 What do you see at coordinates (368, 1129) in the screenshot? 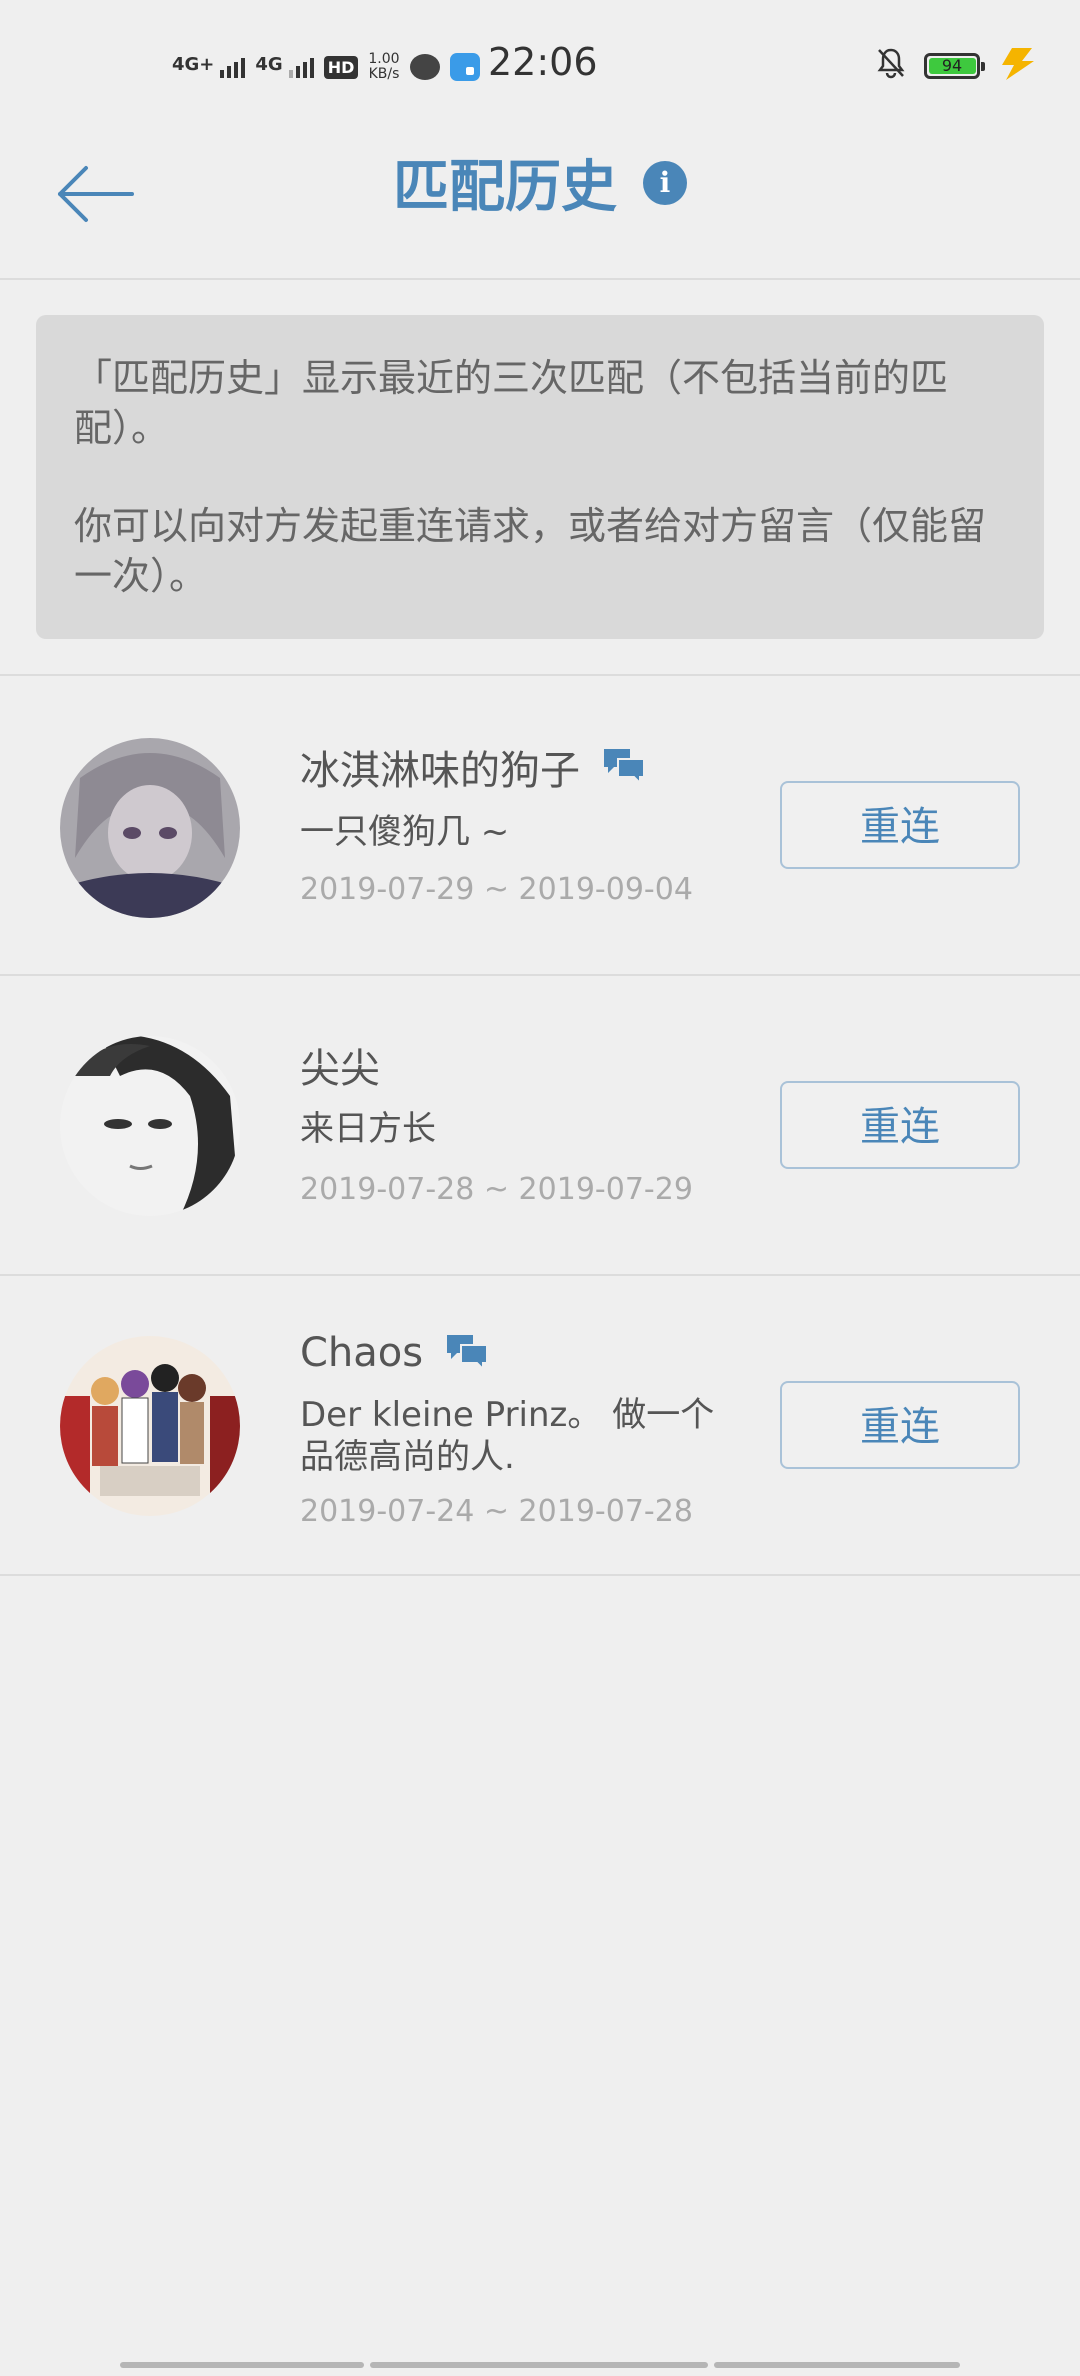
I see `match-signature: 来日方长` at bounding box center [368, 1129].